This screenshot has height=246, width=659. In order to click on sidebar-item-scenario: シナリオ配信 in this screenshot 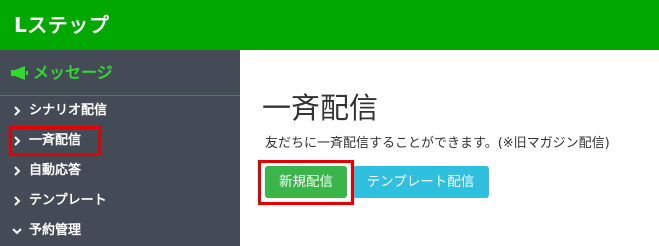, I will do `click(120, 111)`.